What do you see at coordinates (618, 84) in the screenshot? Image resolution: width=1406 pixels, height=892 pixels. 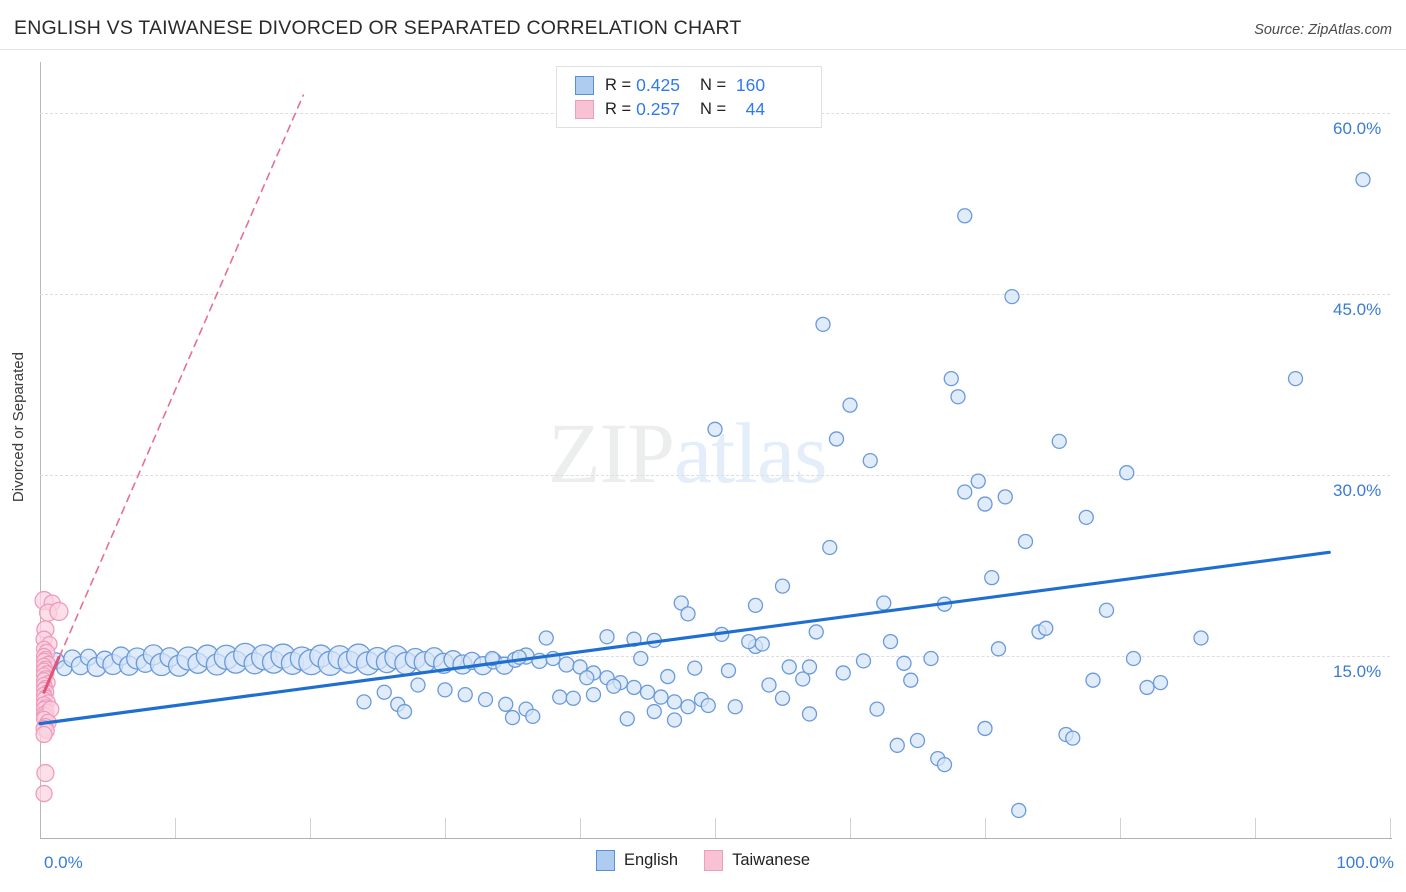 I see `legend-r-label-english: R =` at bounding box center [618, 84].